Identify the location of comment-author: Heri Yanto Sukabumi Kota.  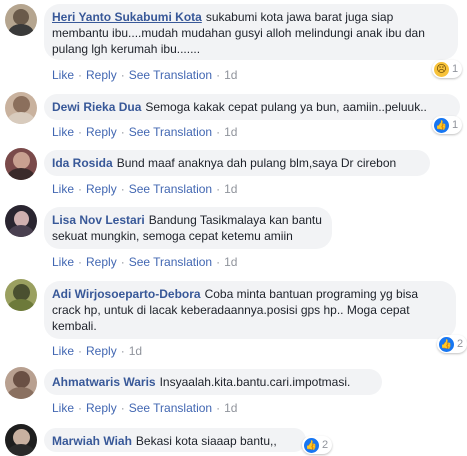
(127, 17).